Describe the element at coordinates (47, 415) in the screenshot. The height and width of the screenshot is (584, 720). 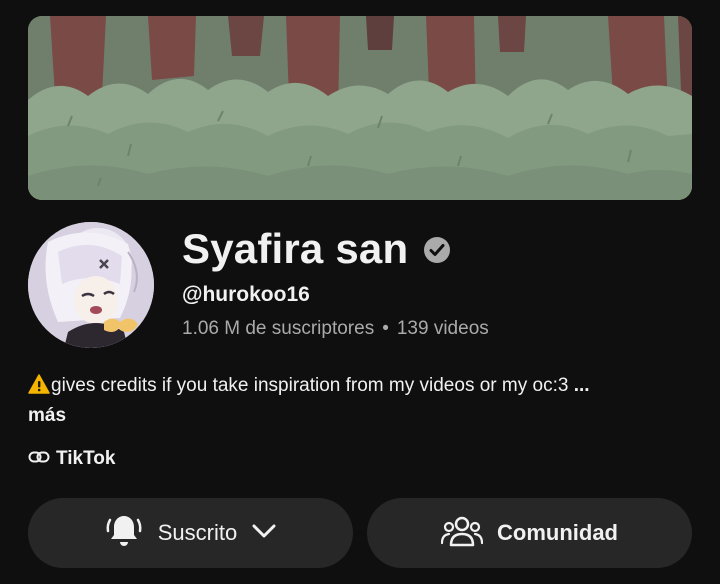
I see `more-link: más` at that location.